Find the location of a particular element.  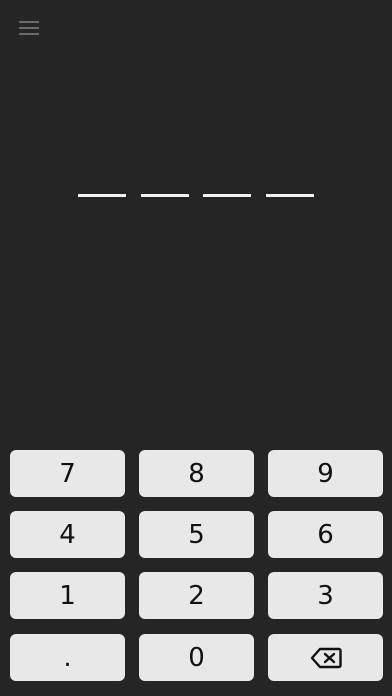

backspace-icon is located at coordinates (326, 657).